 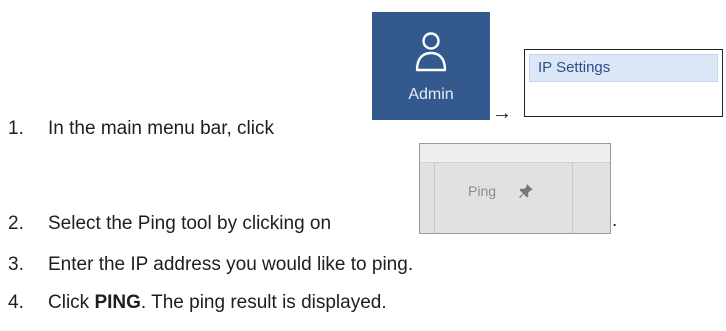 What do you see at coordinates (482, 191) in the screenshot?
I see `ping-label: Ping` at bounding box center [482, 191].